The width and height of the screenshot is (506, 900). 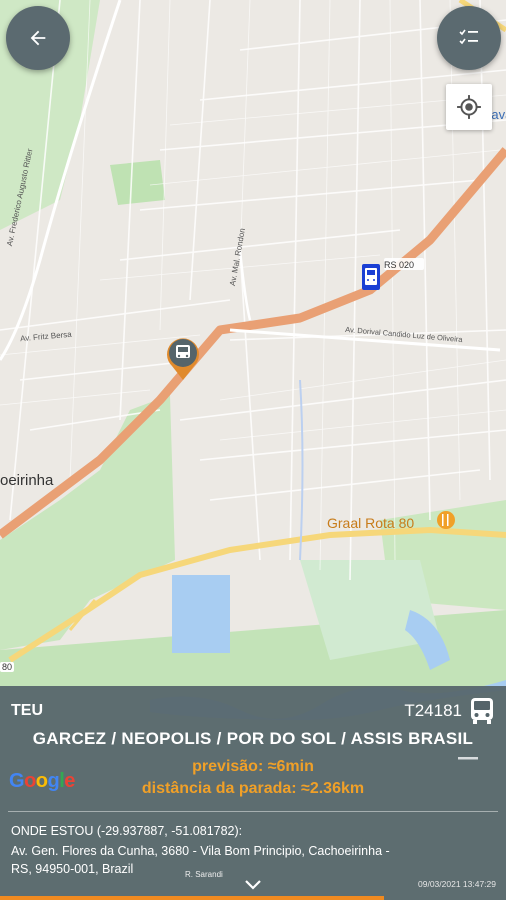 I want to click on poi-label: Graal Rota 80, so click(x=371, y=523).